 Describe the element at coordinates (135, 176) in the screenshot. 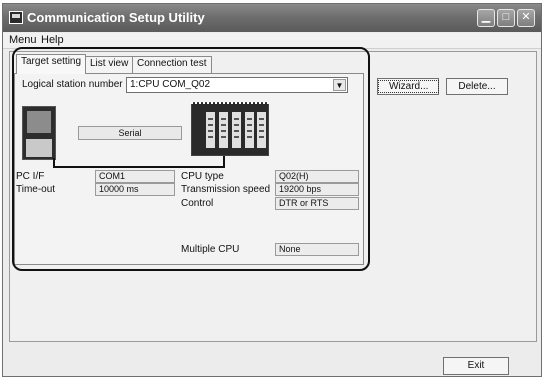

I see `pc-if-value: COM1` at that location.